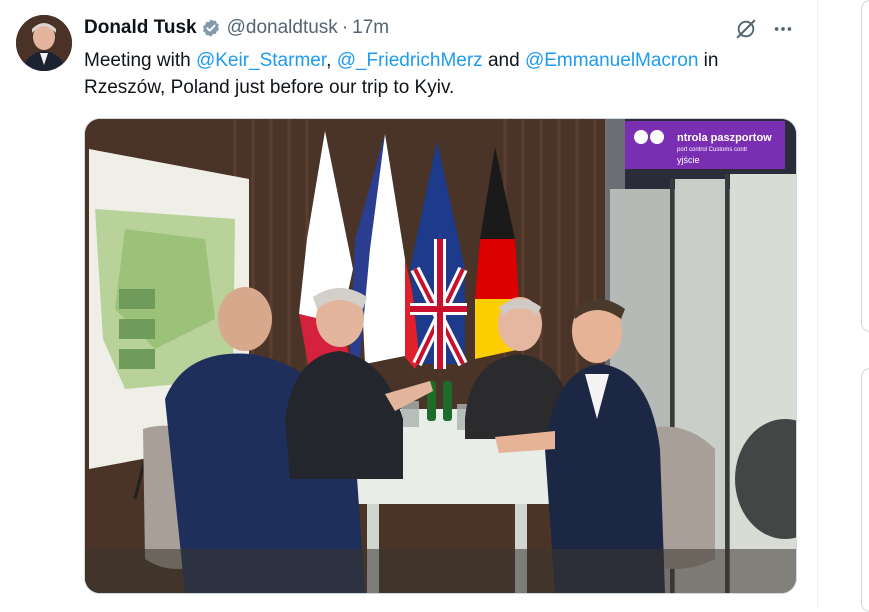  I want to click on mention-link: @Keir_Starmer, so click(261, 60).